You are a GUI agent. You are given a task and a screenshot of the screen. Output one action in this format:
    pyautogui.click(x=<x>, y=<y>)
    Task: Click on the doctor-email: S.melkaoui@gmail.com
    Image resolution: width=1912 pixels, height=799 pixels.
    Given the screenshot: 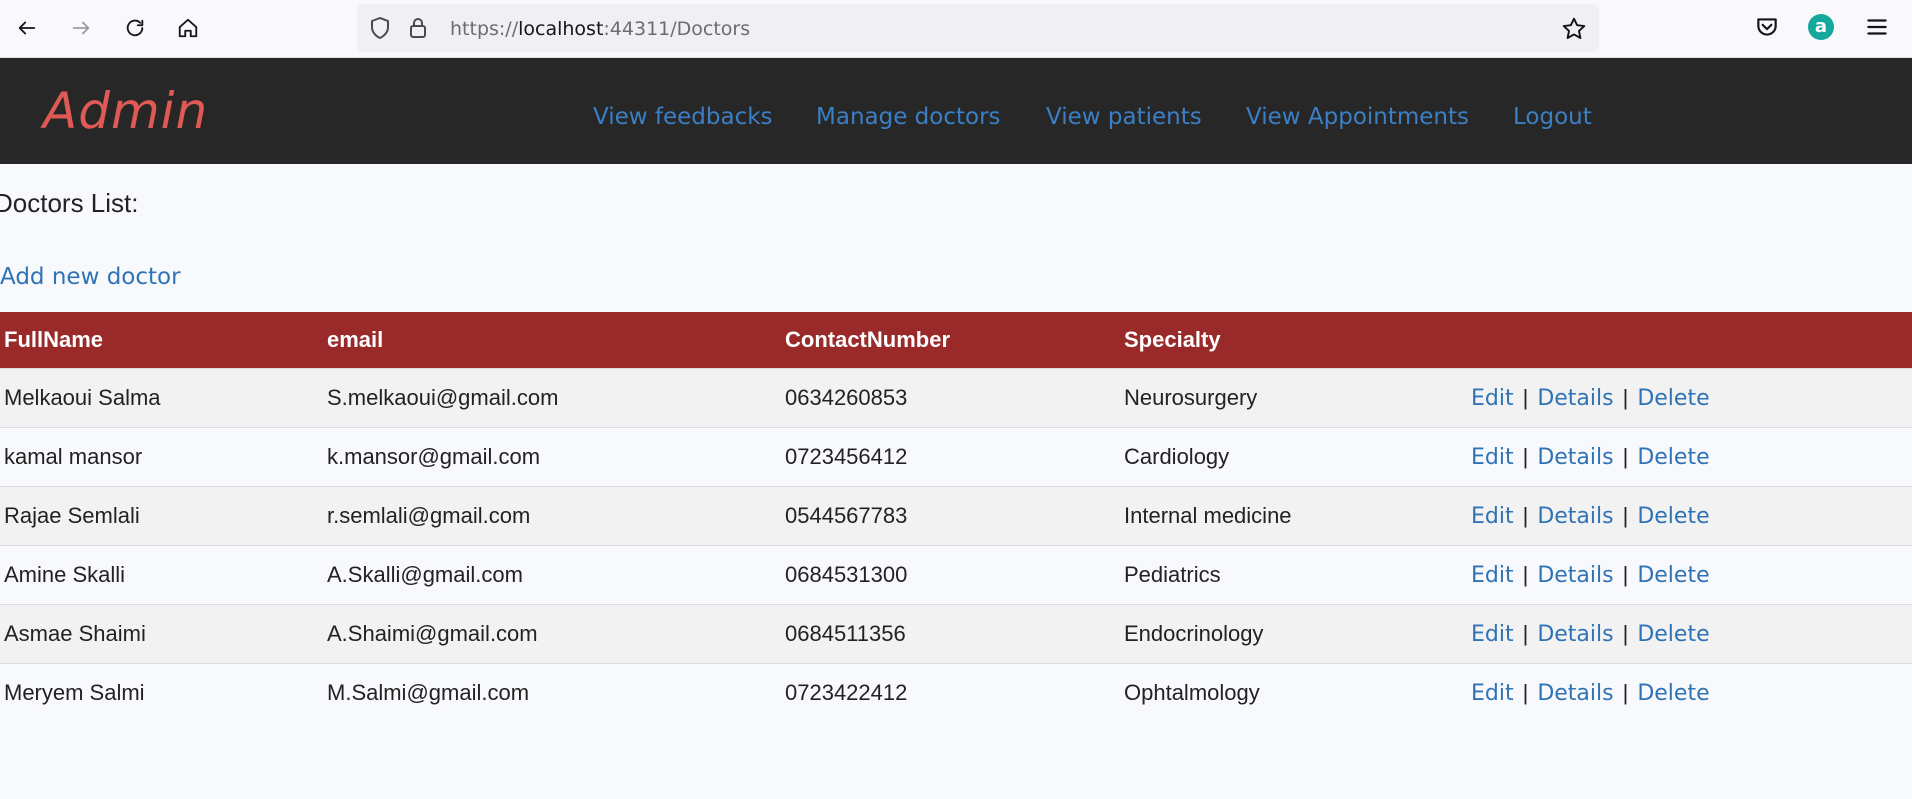 What is the action you would take?
    pyautogui.click(x=552, y=397)
    